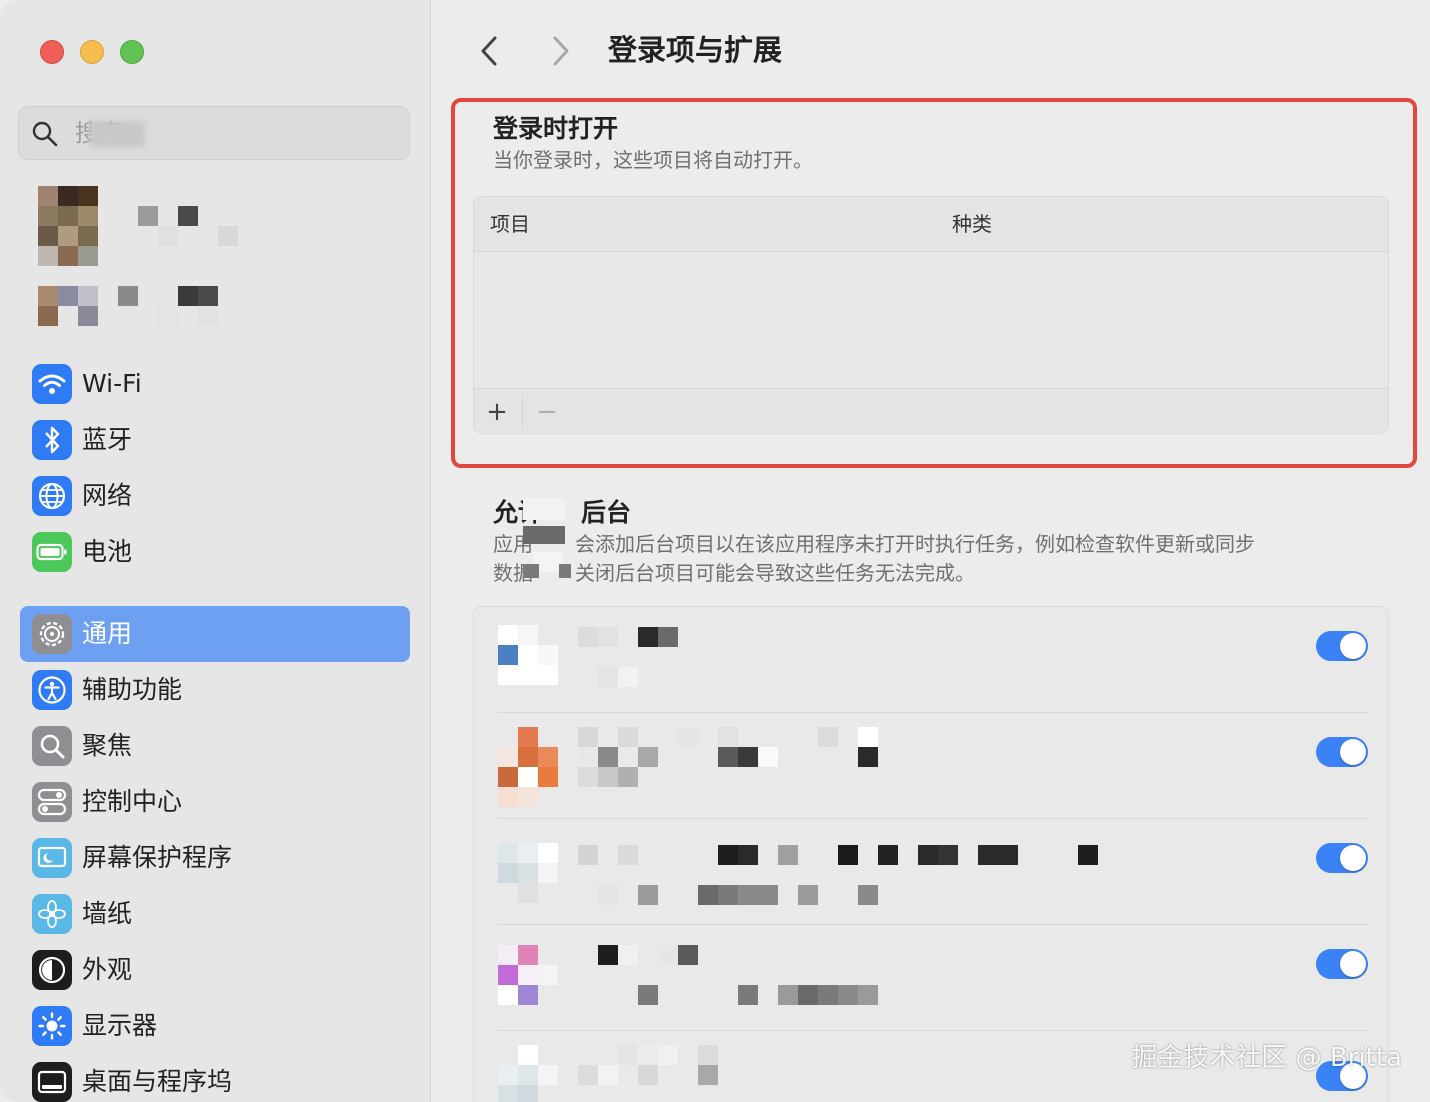 Image resolution: width=1430 pixels, height=1102 pixels. I want to click on remove-item-button: −, so click(547, 412).